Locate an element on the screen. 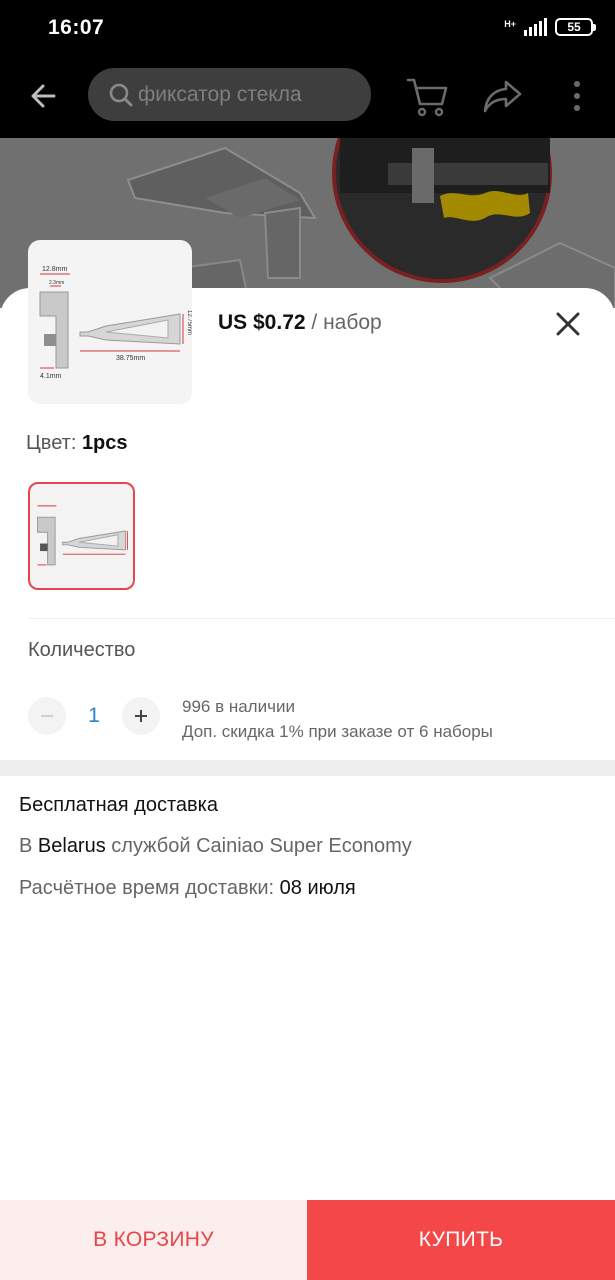 This screenshot has width=615, height=1280. color-label: Цвет: 1pcs is located at coordinates (77, 443).